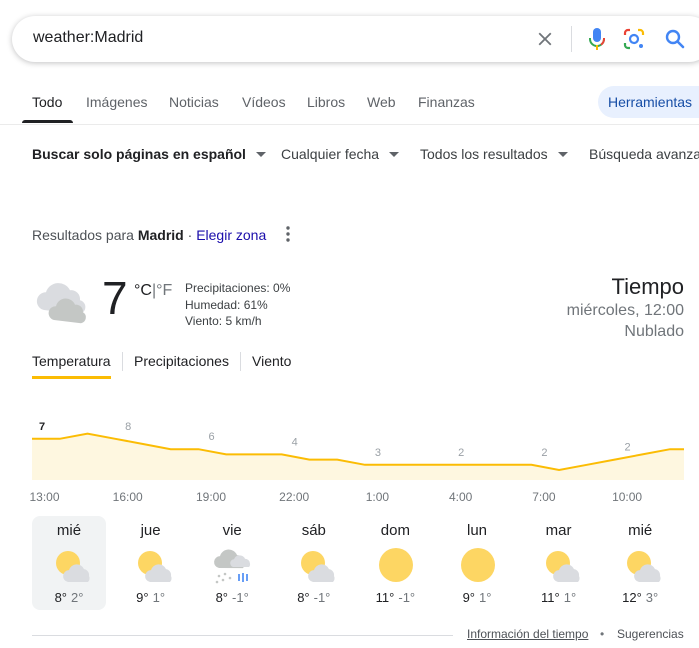 The width and height of the screenshot is (699, 648). I want to click on tab-all: Todo, so click(47, 102).